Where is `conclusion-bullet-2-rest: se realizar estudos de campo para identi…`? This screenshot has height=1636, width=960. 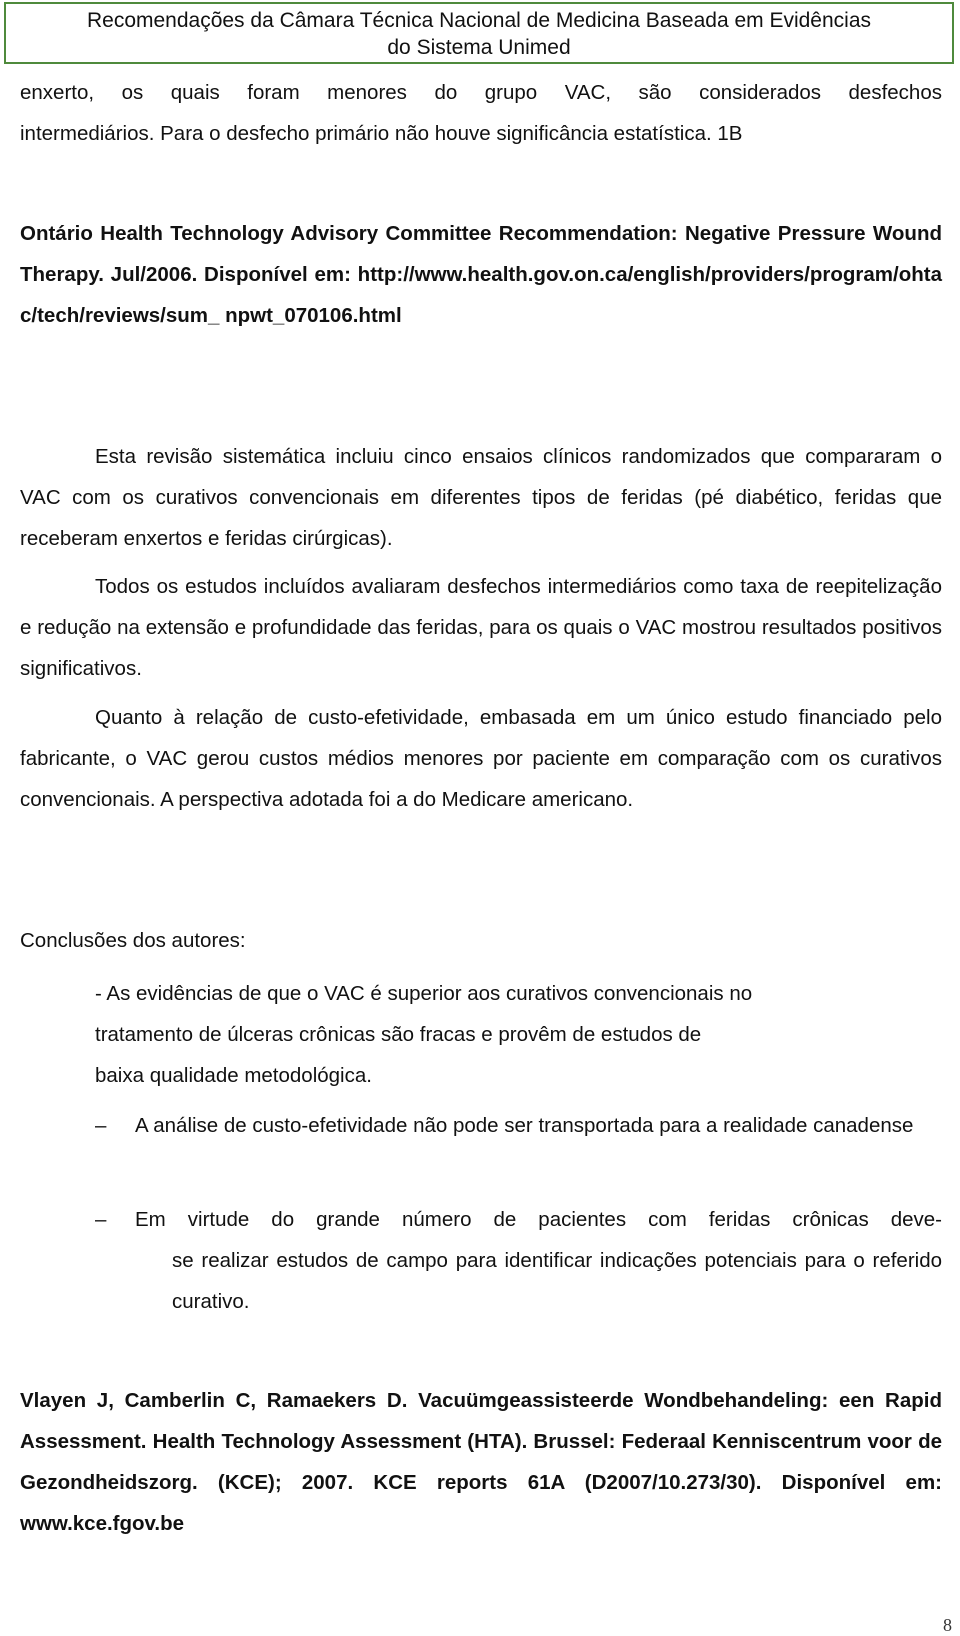 conclusion-bullet-2-rest: se realizar estudos de campo para identi… is located at coordinates (557, 1281).